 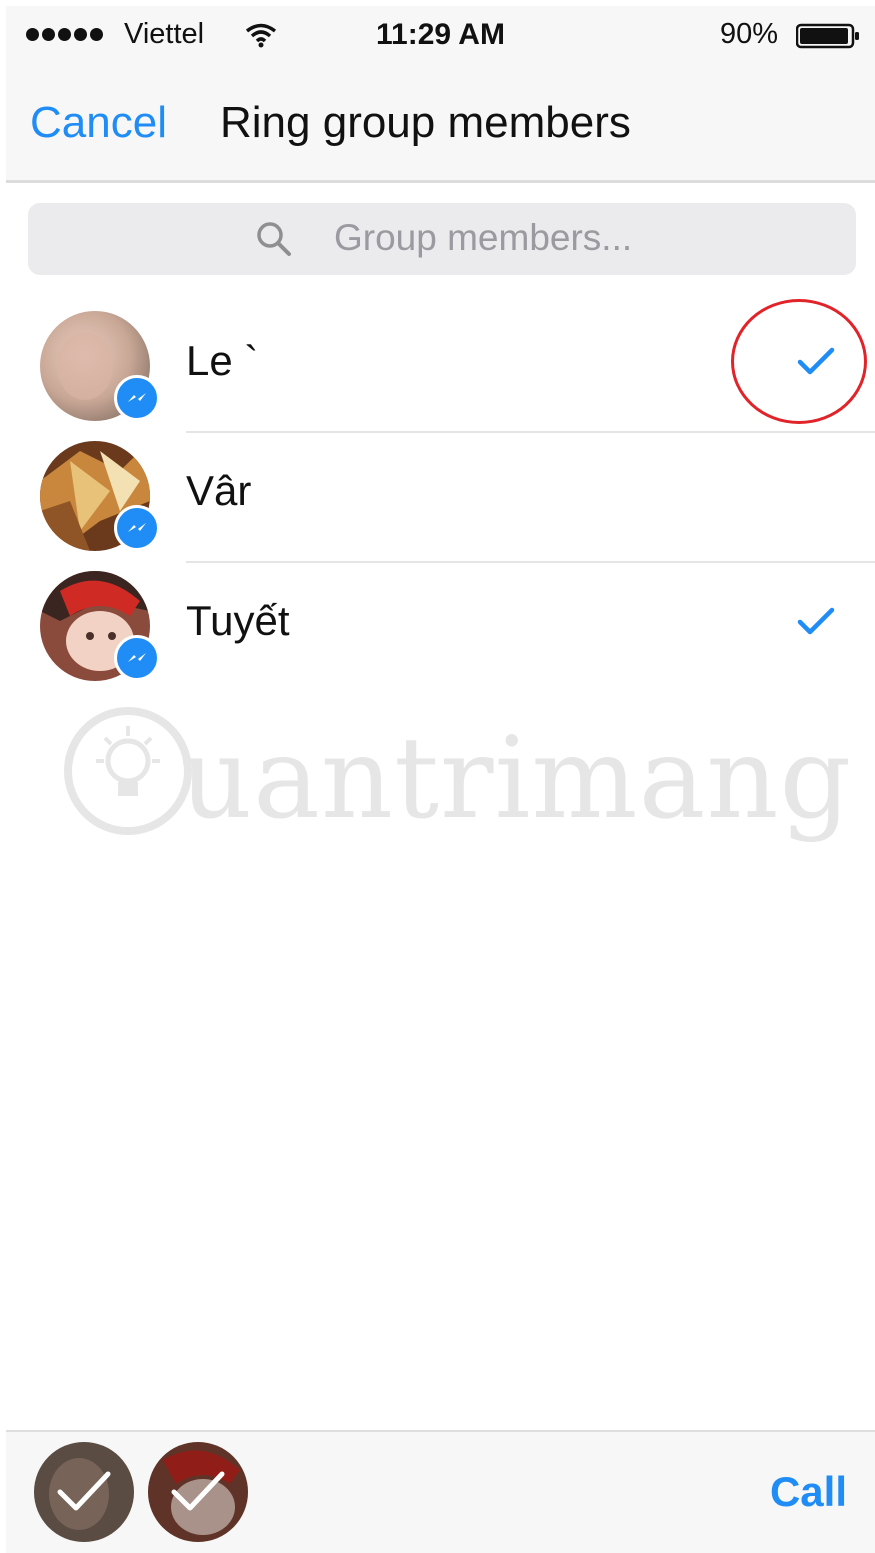 I want to click on member-name: Le `, so click(x=222, y=360).